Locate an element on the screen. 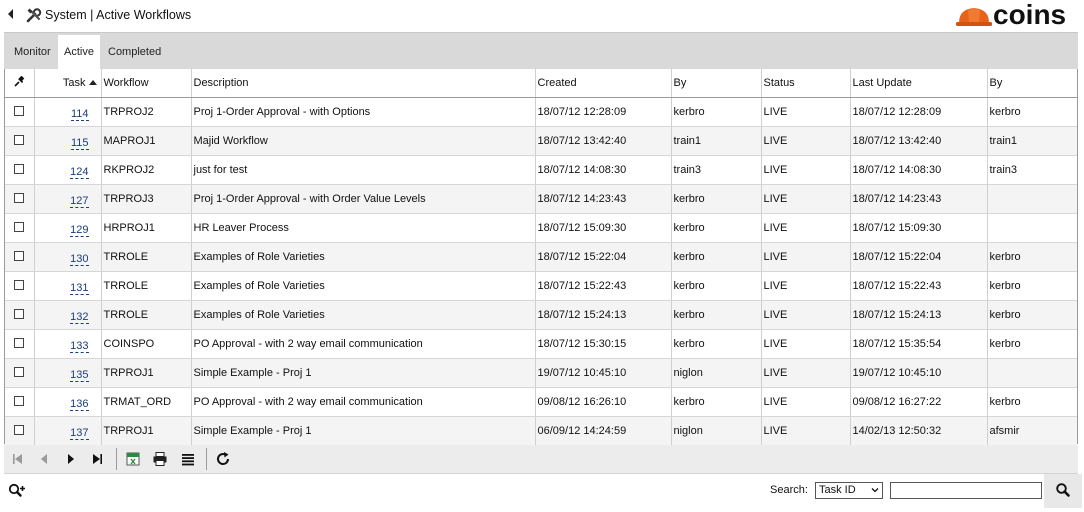 The image size is (1084, 512). workflow-code: COINSPO is located at coordinates (146, 344).